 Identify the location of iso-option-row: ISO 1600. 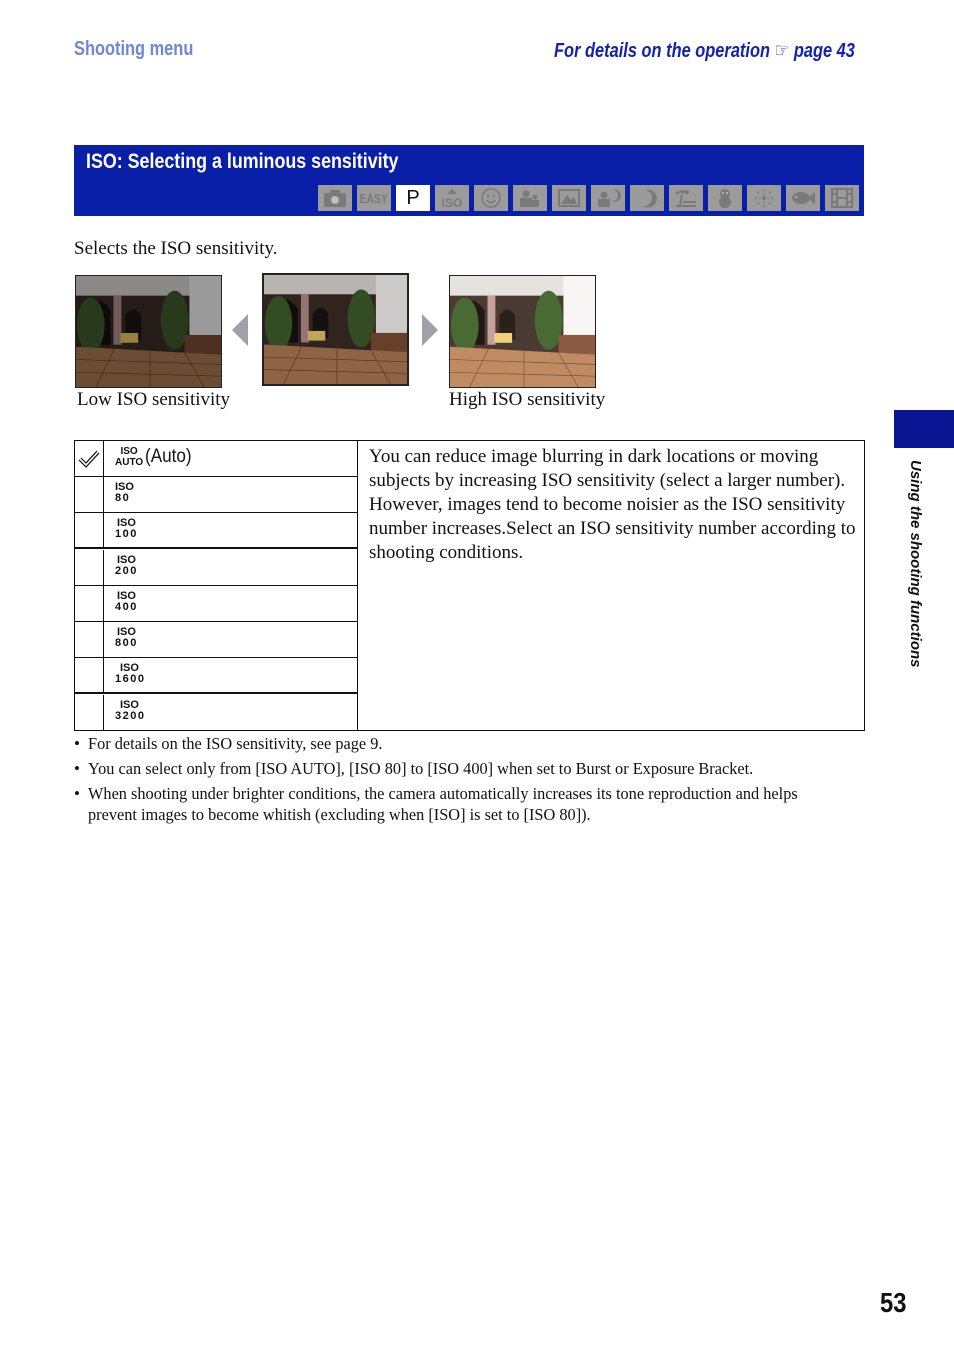
(216, 676).